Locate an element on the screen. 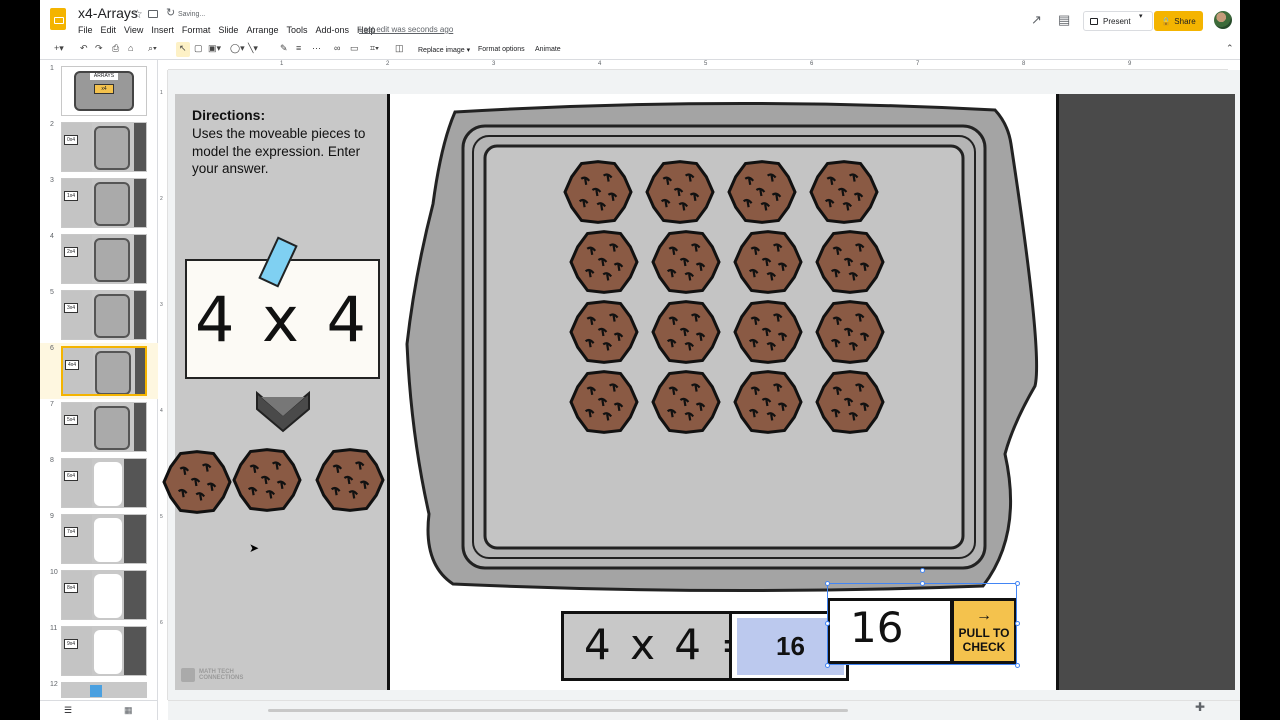 The height and width of the screenshot is (720, 1280). pull-to-check-button: → PULL TO CHECK is located at coordinates (984, 631).